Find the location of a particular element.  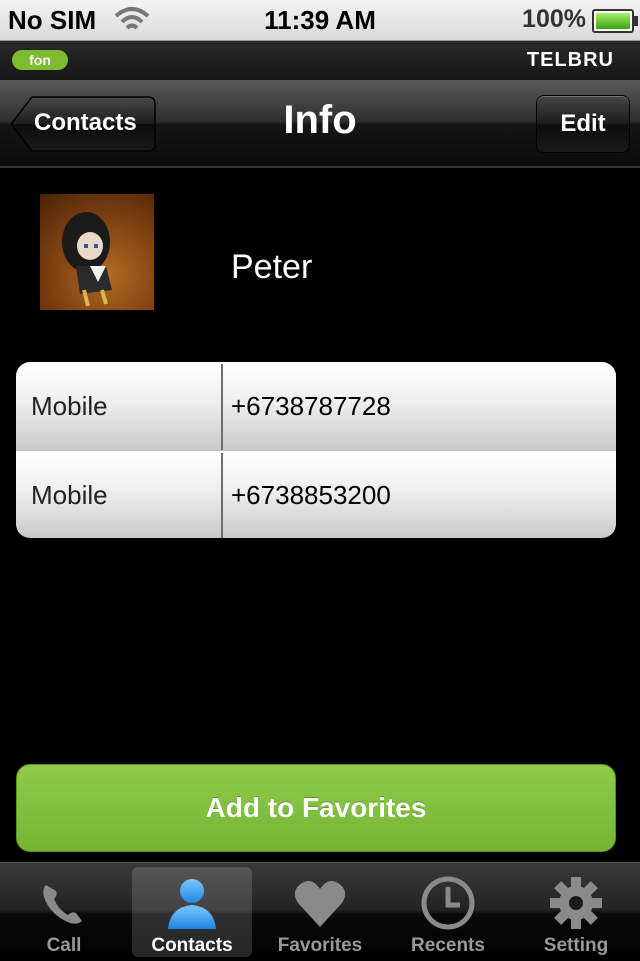

clock-icon is located at coordinates (448, 903).